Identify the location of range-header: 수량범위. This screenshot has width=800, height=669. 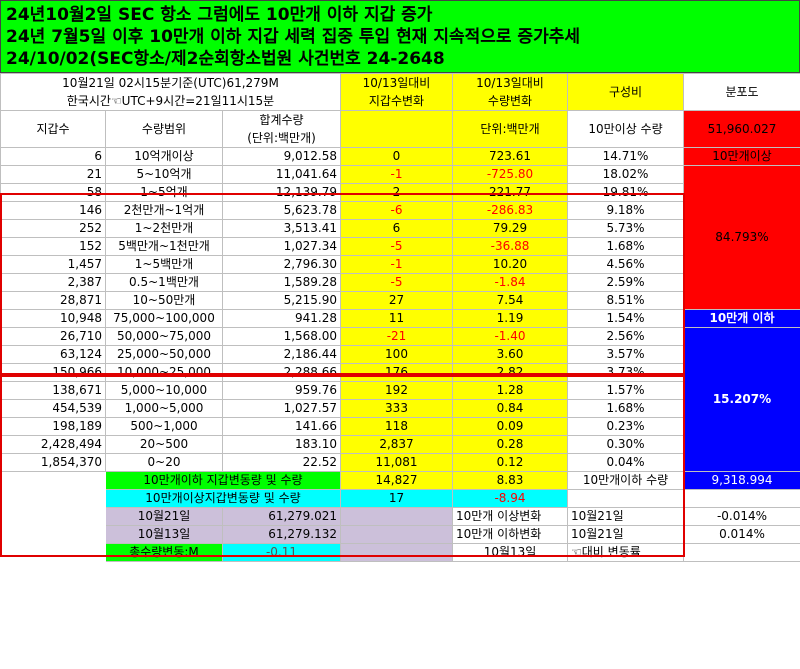
(164, 129).